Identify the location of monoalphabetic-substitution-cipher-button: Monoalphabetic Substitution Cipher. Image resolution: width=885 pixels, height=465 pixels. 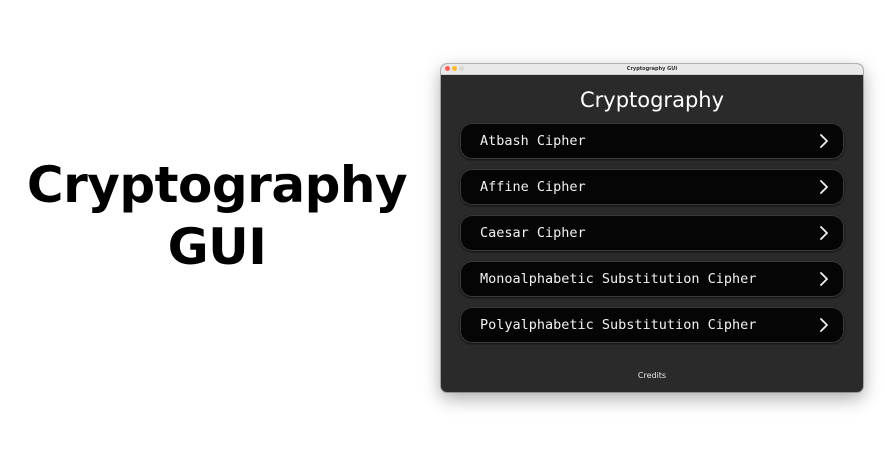
(652, 279).